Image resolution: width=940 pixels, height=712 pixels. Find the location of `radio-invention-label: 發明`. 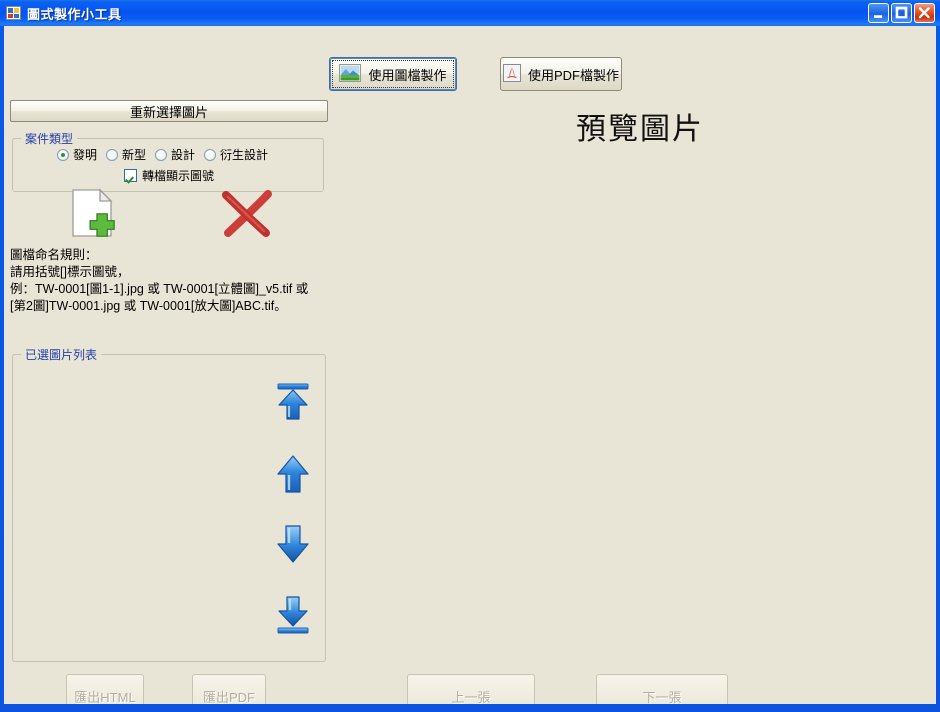

radio-invention-label: 發明 is located at coordinates (85, 155).